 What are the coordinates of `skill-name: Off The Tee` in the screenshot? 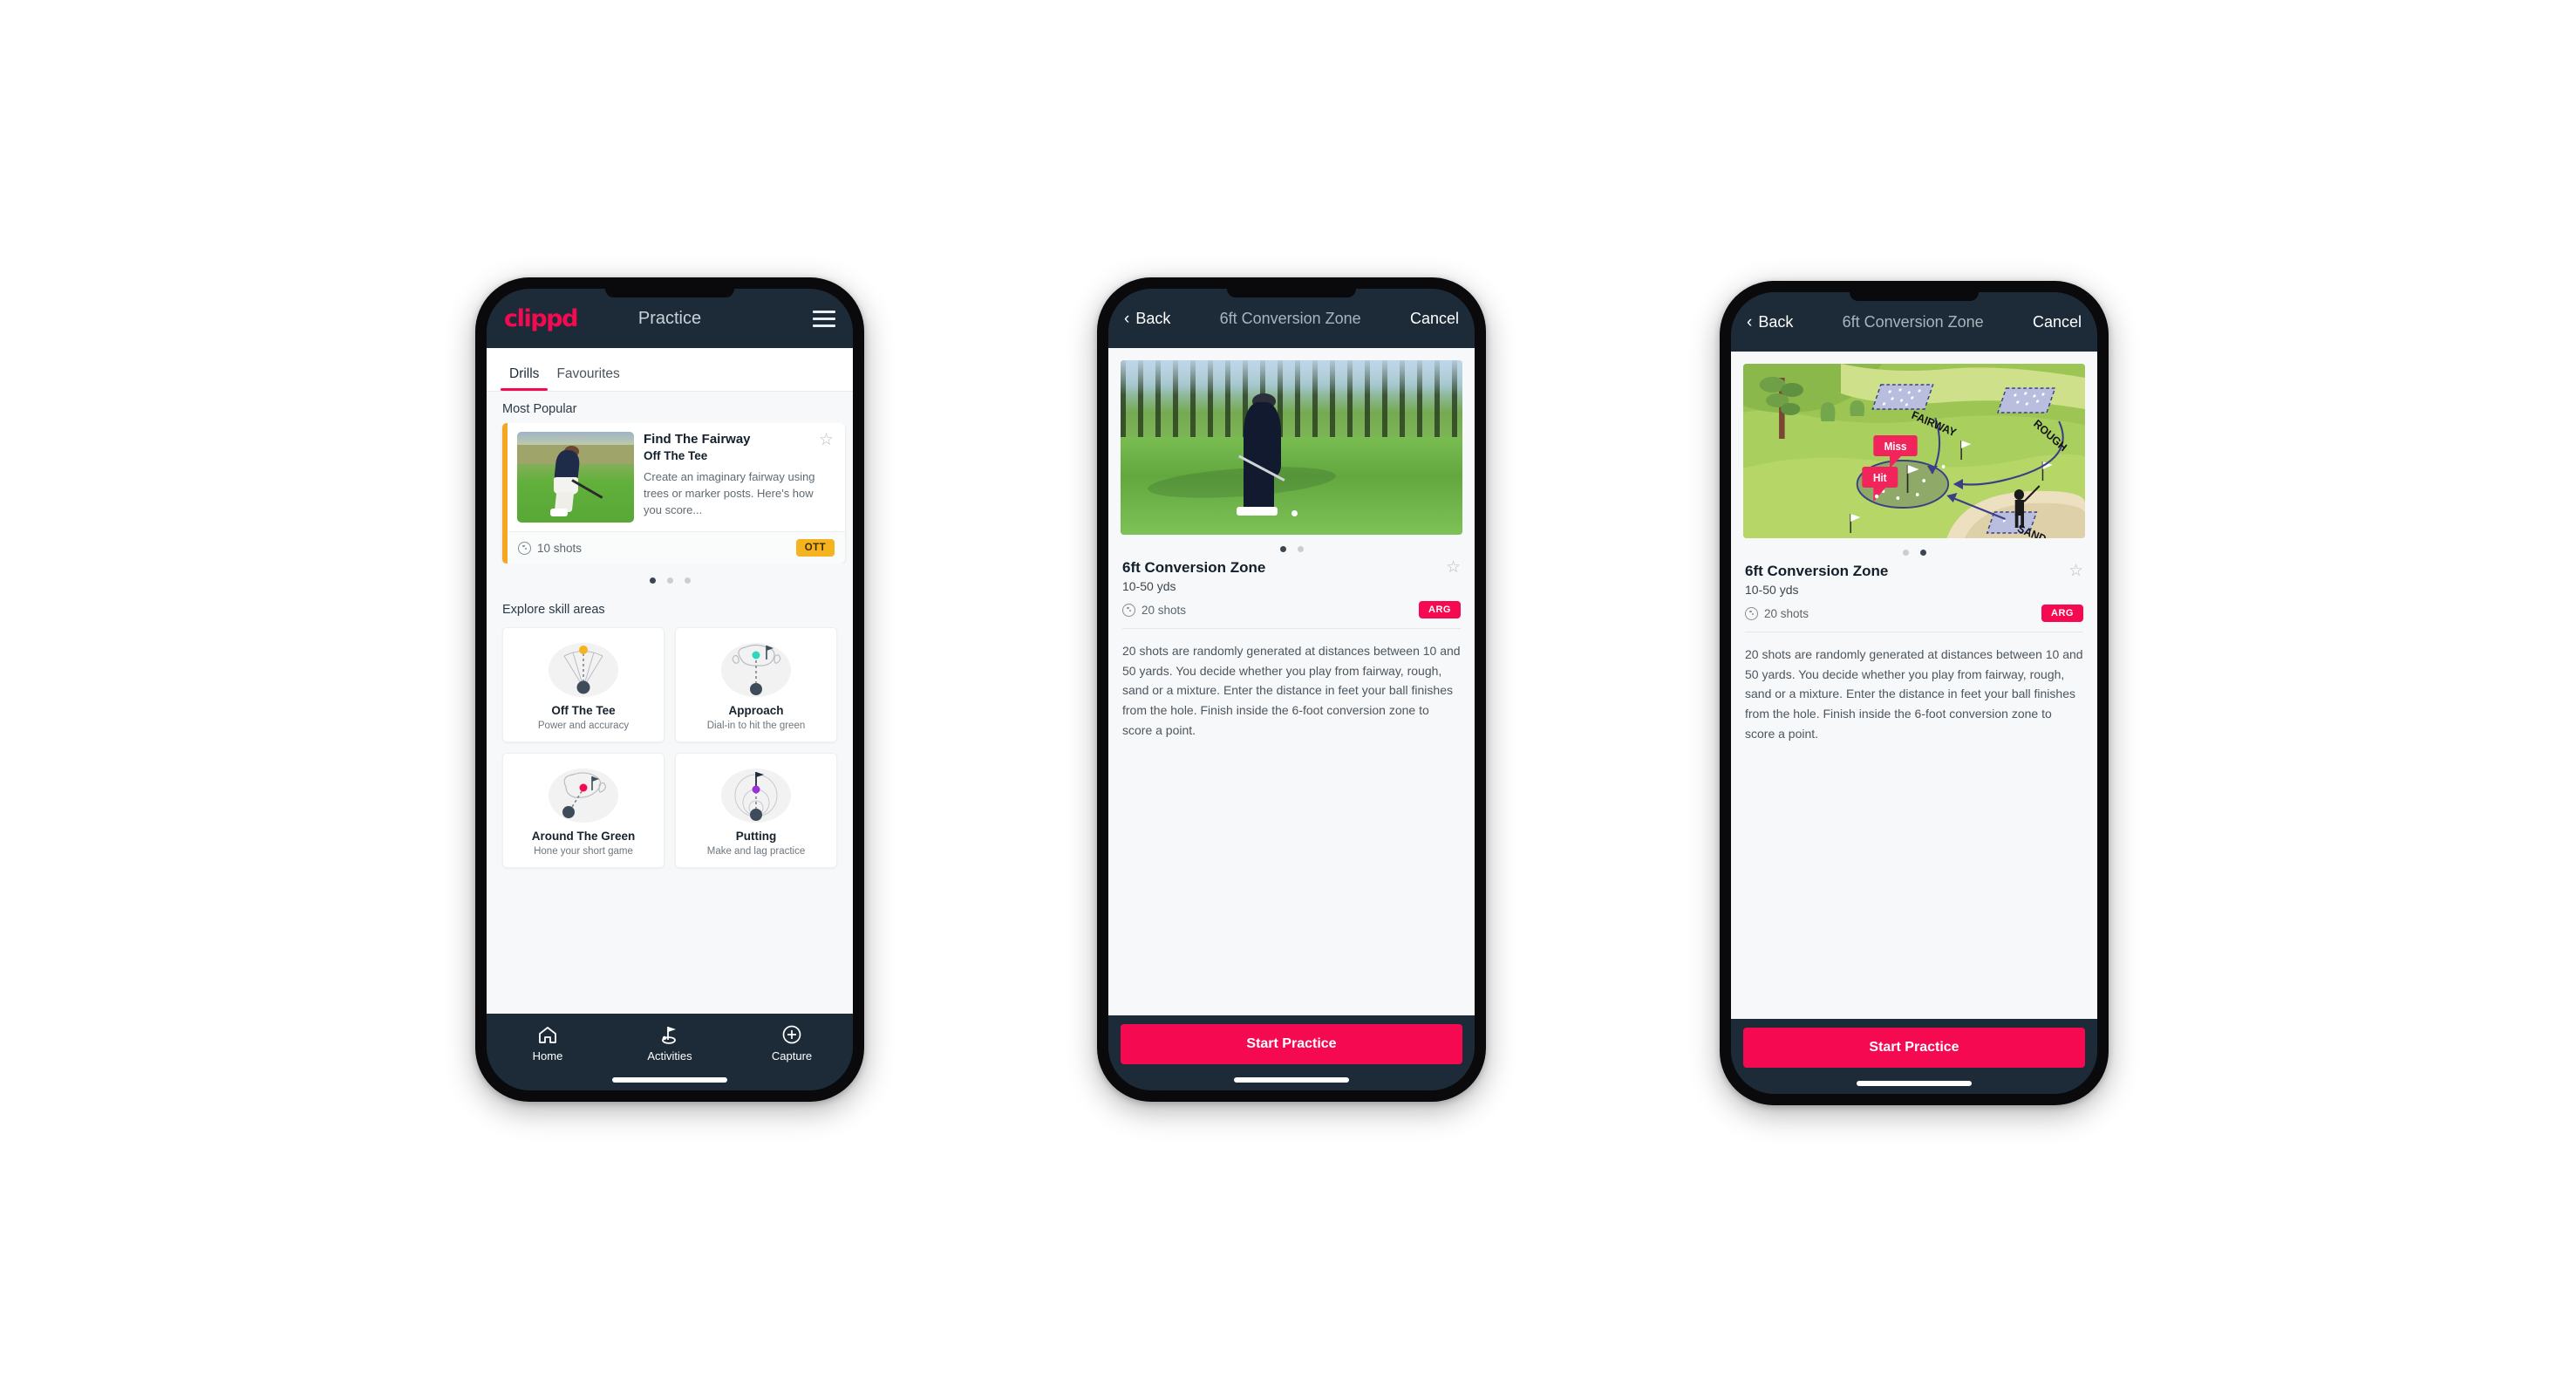 It's located at (584, 711).